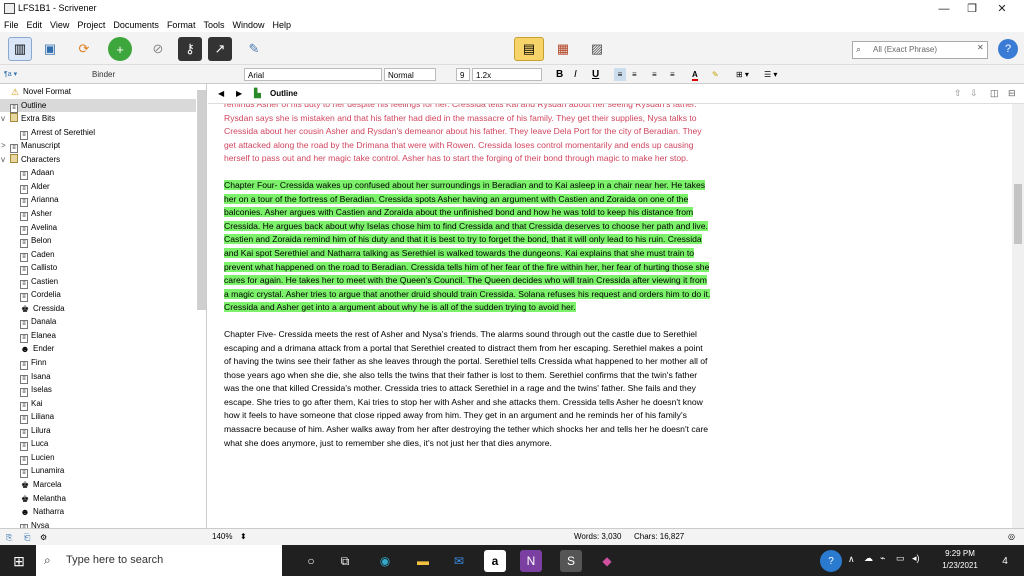  What do you see at coordinates (742, 74) in the screenshot?
I see `table-icon: ⊞ ▾` at bounding box center [742, 74].